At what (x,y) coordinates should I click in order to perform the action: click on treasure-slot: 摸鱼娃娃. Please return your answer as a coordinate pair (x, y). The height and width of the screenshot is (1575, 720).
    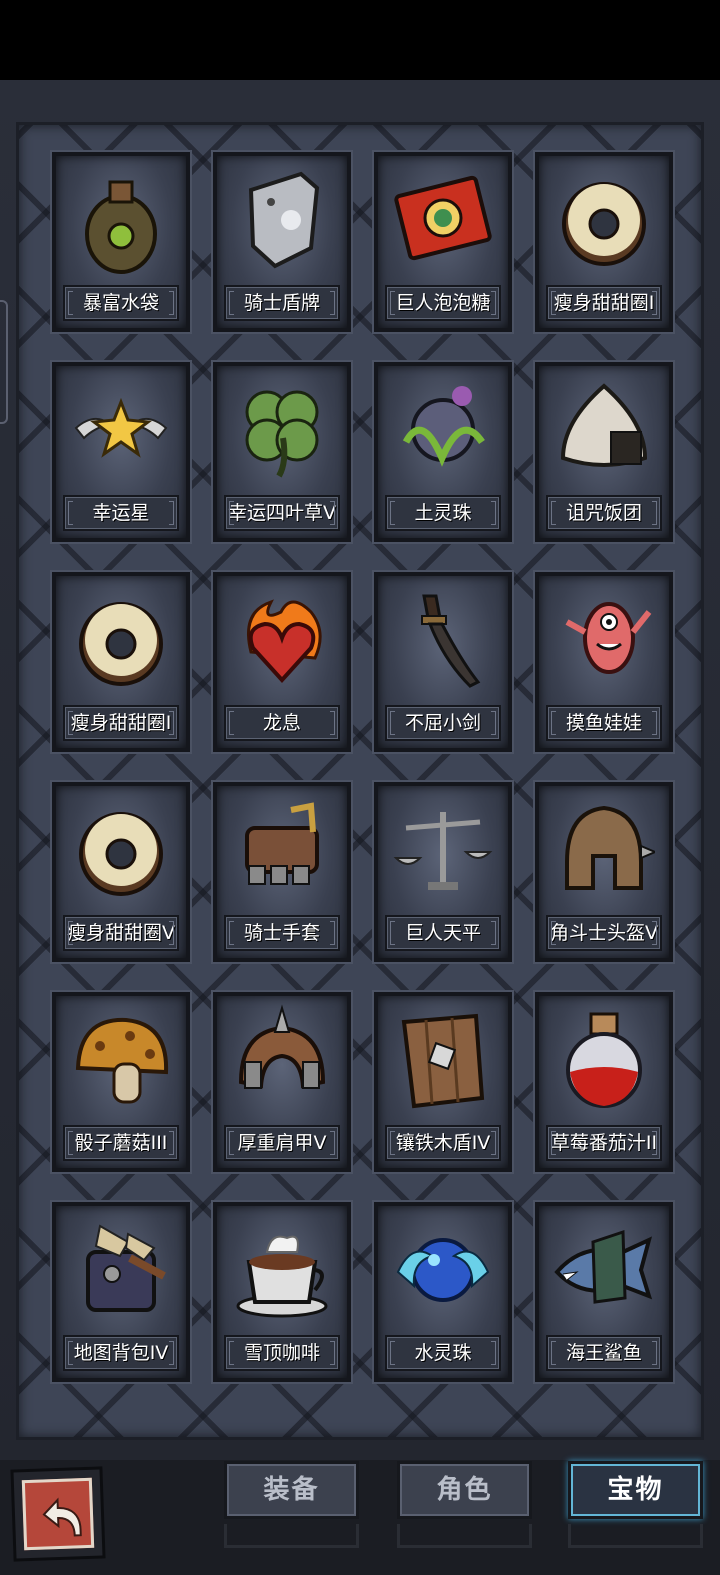
    Looking at the image, I should click on (604, 662).